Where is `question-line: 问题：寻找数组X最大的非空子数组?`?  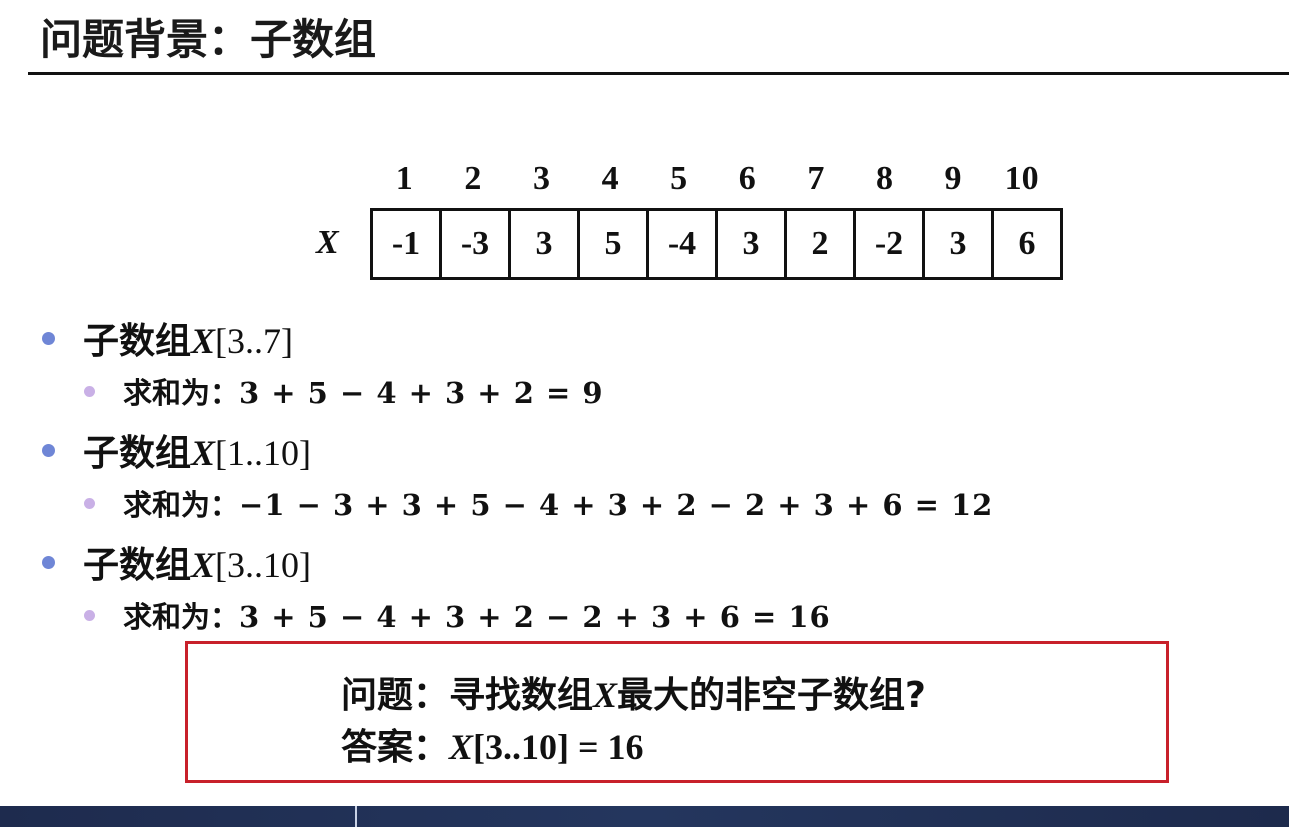
question-line: 问题：寻找数组X最大的非空子数组? is located at coordinates (633, 695).